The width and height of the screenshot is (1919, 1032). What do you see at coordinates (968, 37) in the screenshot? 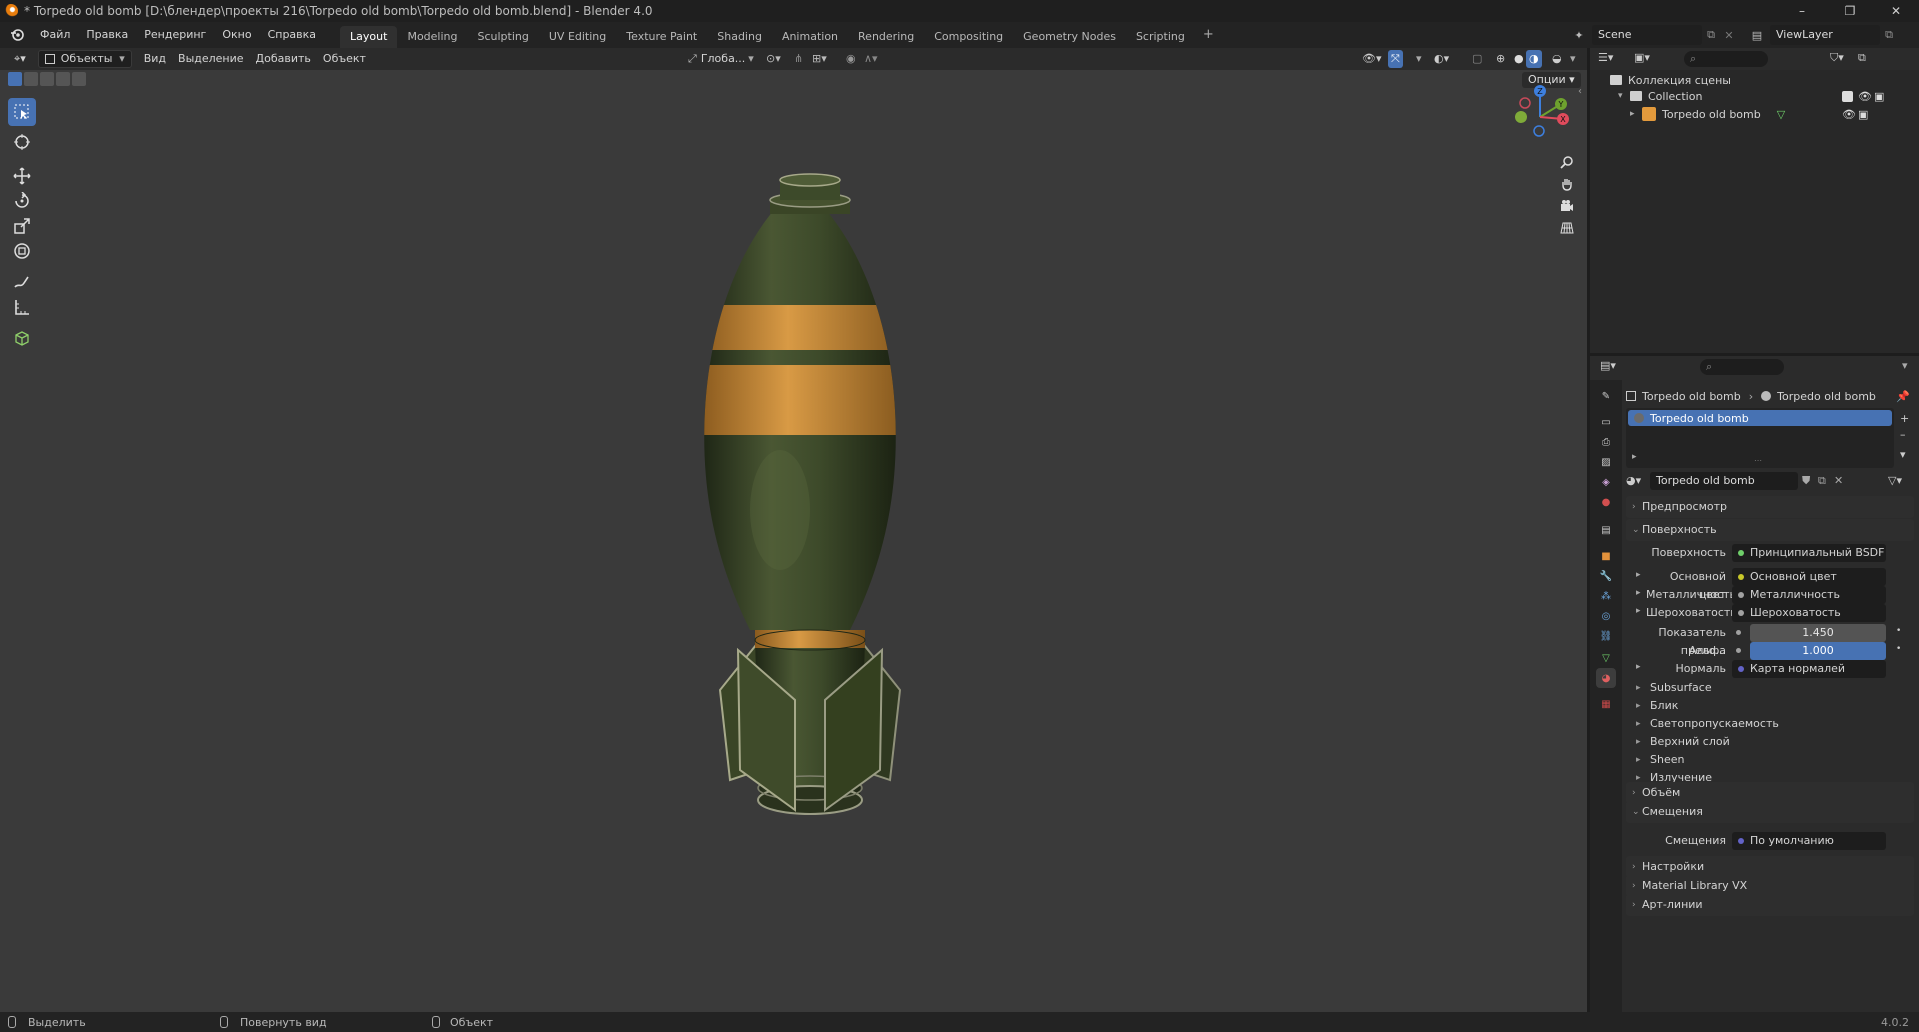
I see `workspace-tab-compositing: Compositing` at bounding box center [968, 37].